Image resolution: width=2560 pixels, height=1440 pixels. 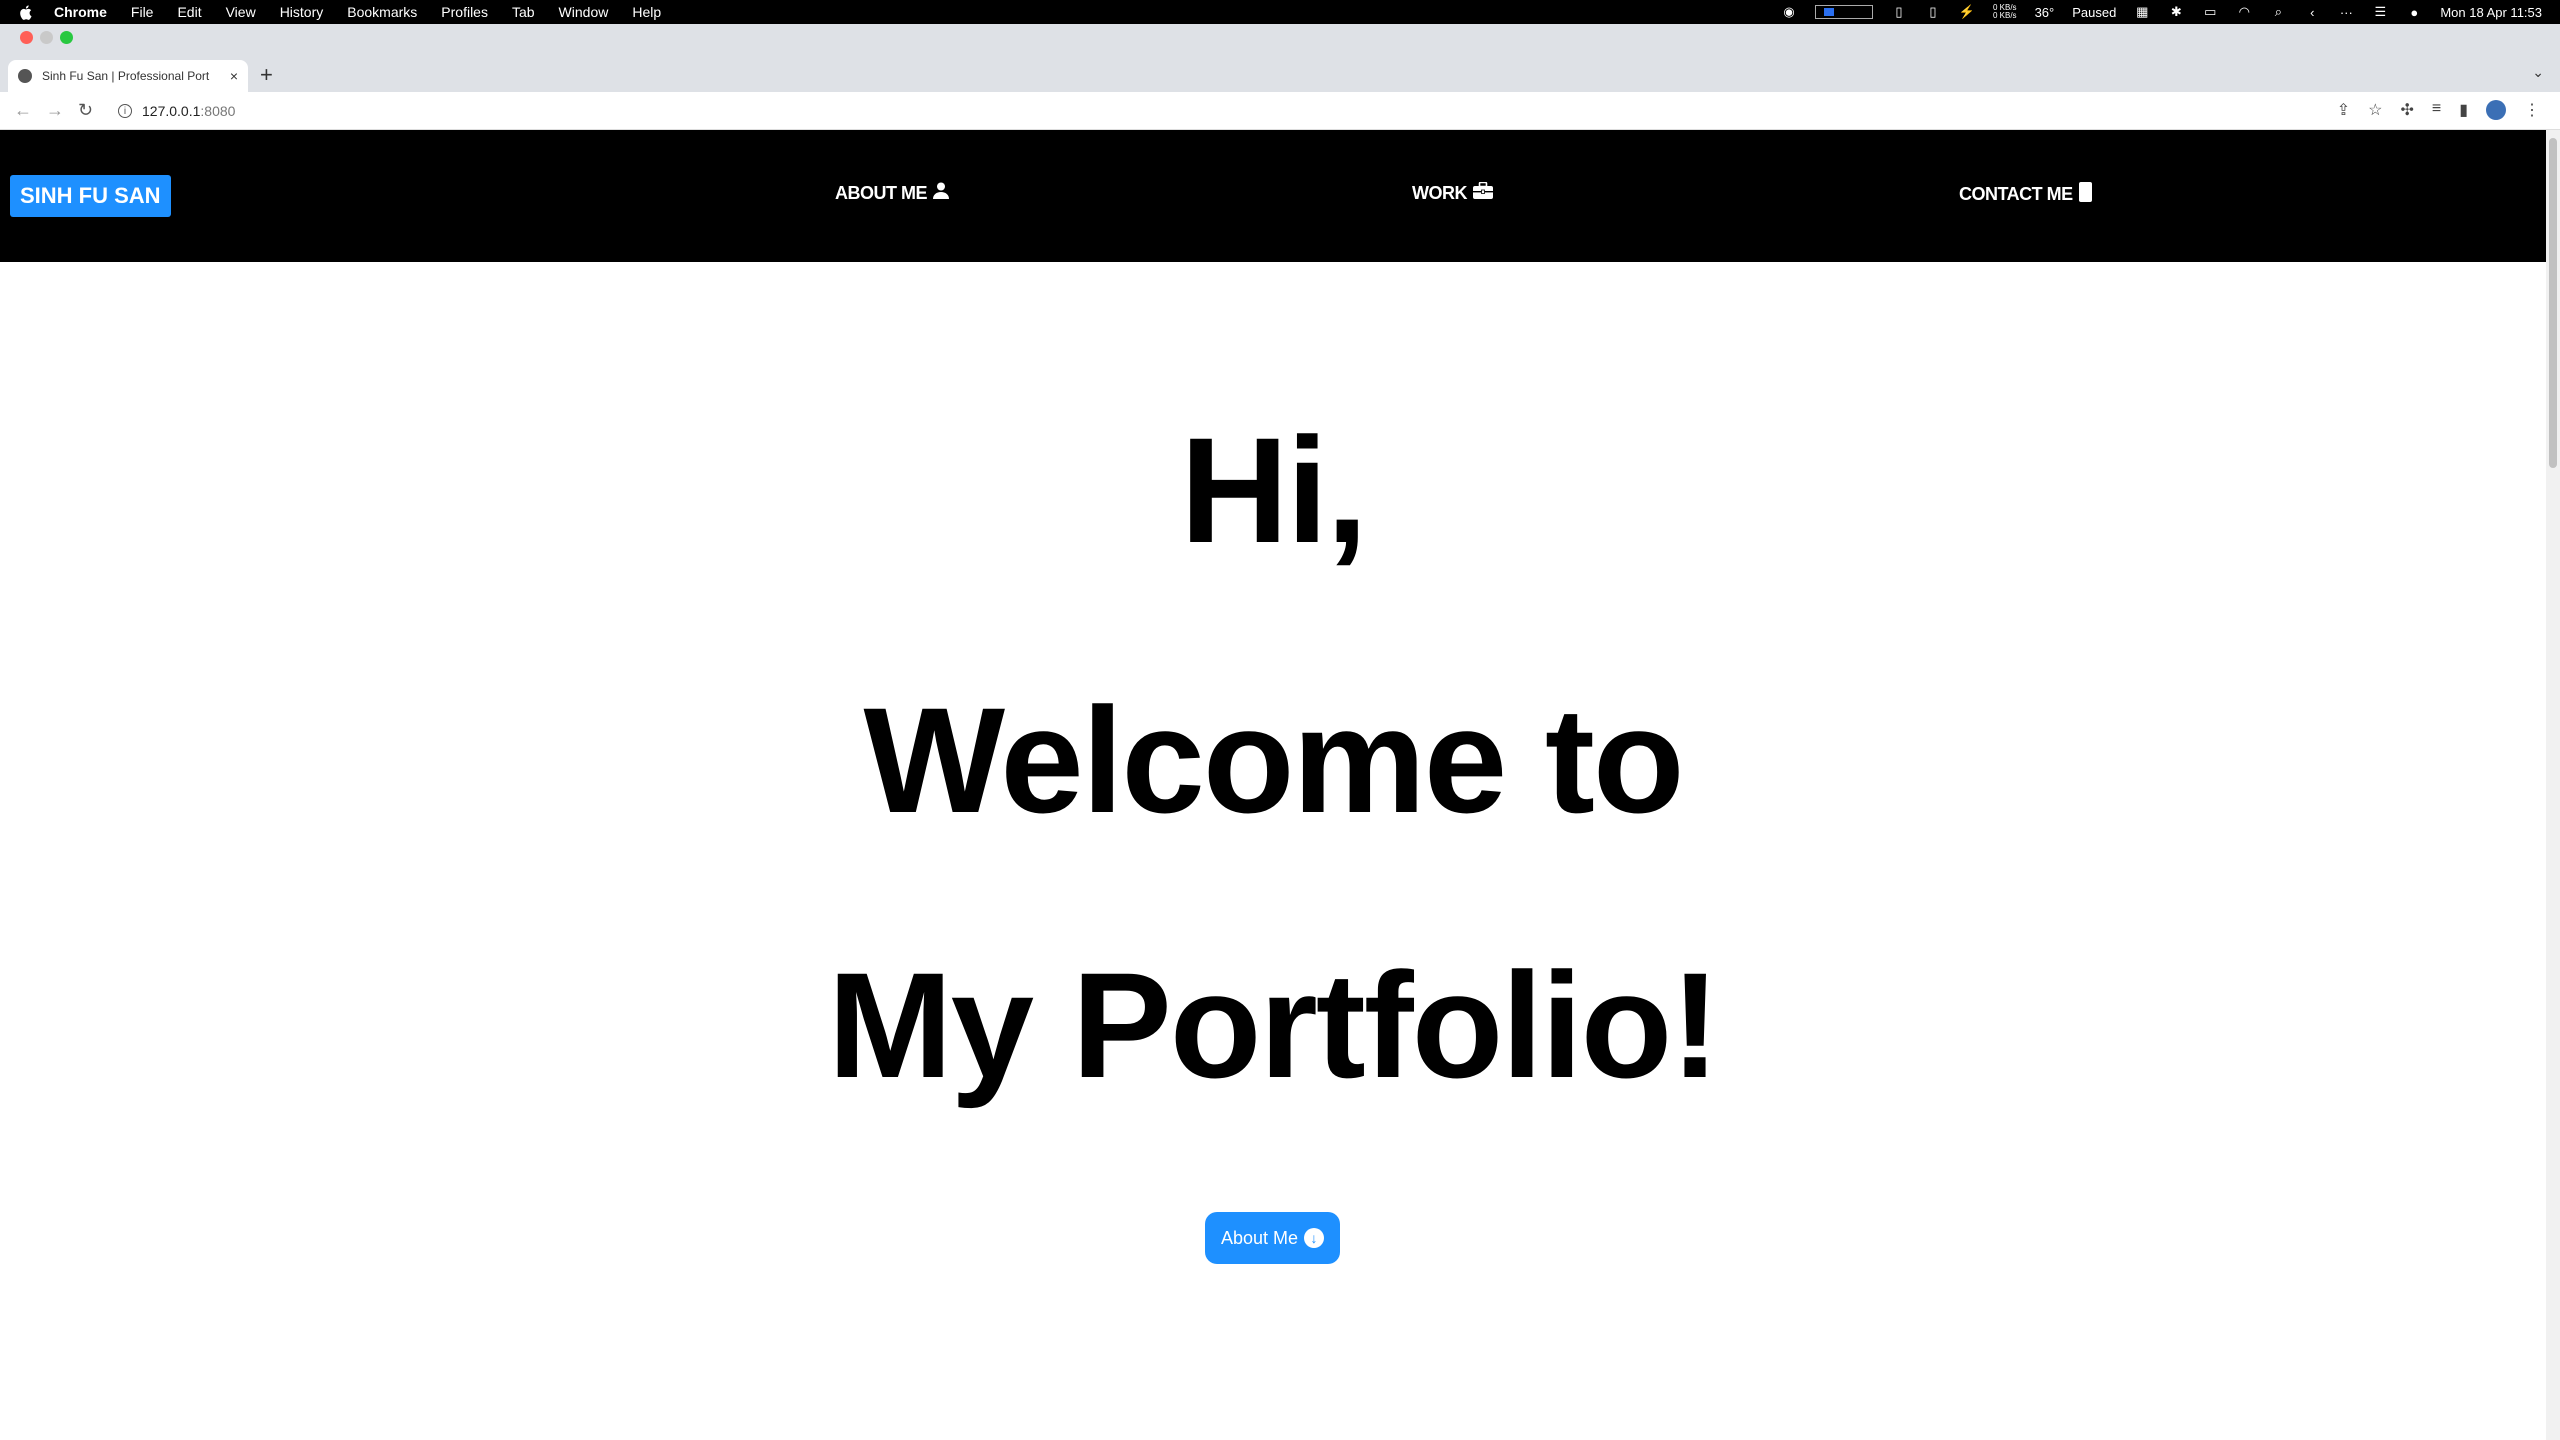 I want to click on battery-icon: ▭, so click(x=2210, y=11).